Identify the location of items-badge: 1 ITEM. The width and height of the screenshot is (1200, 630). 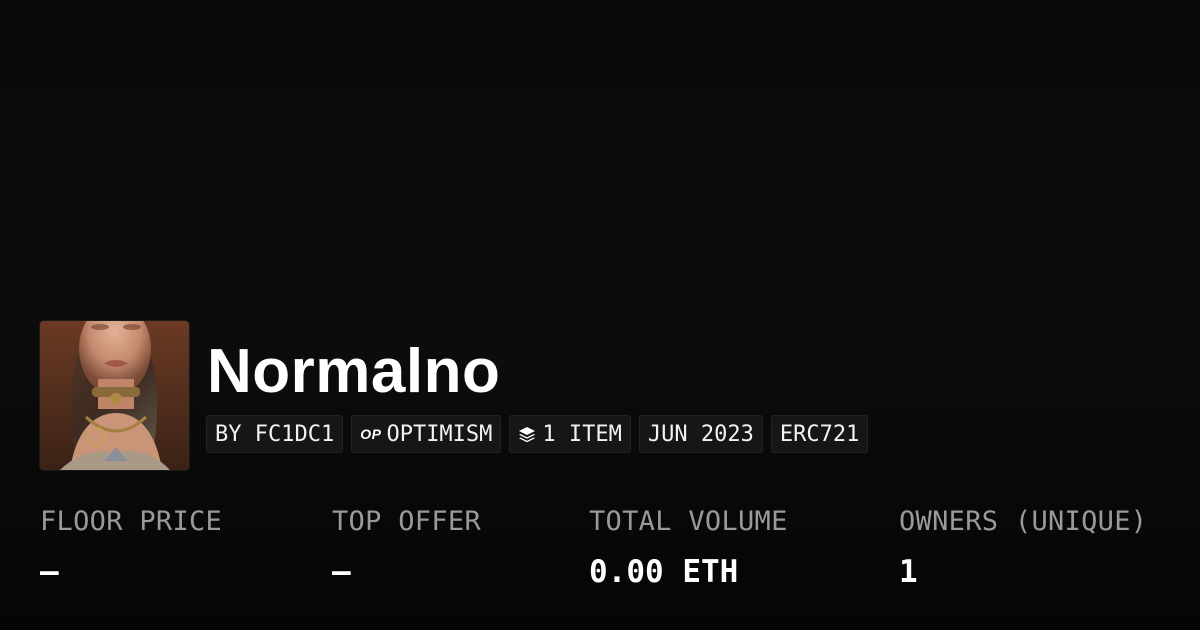
(570, 434).